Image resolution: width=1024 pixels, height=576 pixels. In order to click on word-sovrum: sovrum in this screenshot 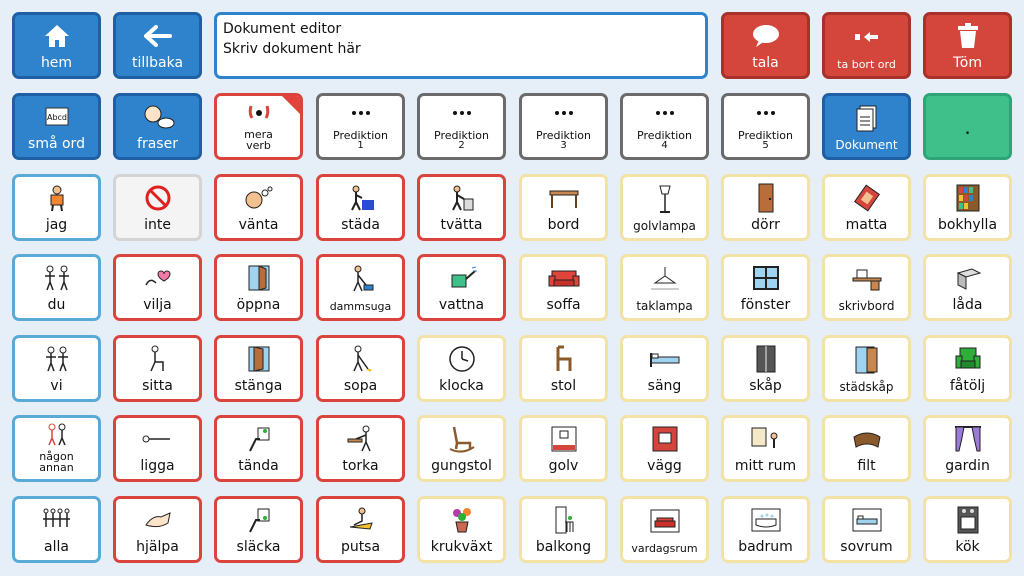, I will do `click(866, 529)`.